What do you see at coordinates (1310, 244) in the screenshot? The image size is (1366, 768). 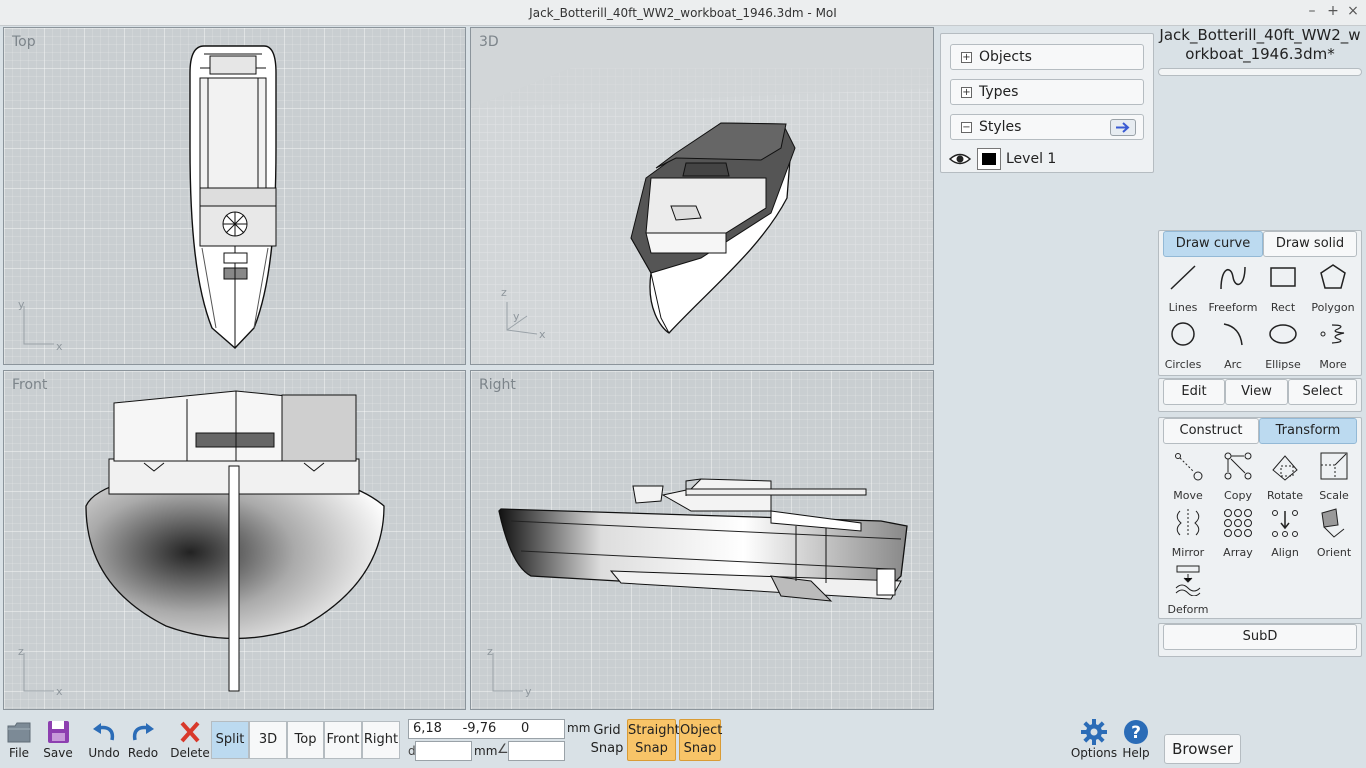 I see `tab-draw-solid: Draw solid` at bounding box center [1310, 244].